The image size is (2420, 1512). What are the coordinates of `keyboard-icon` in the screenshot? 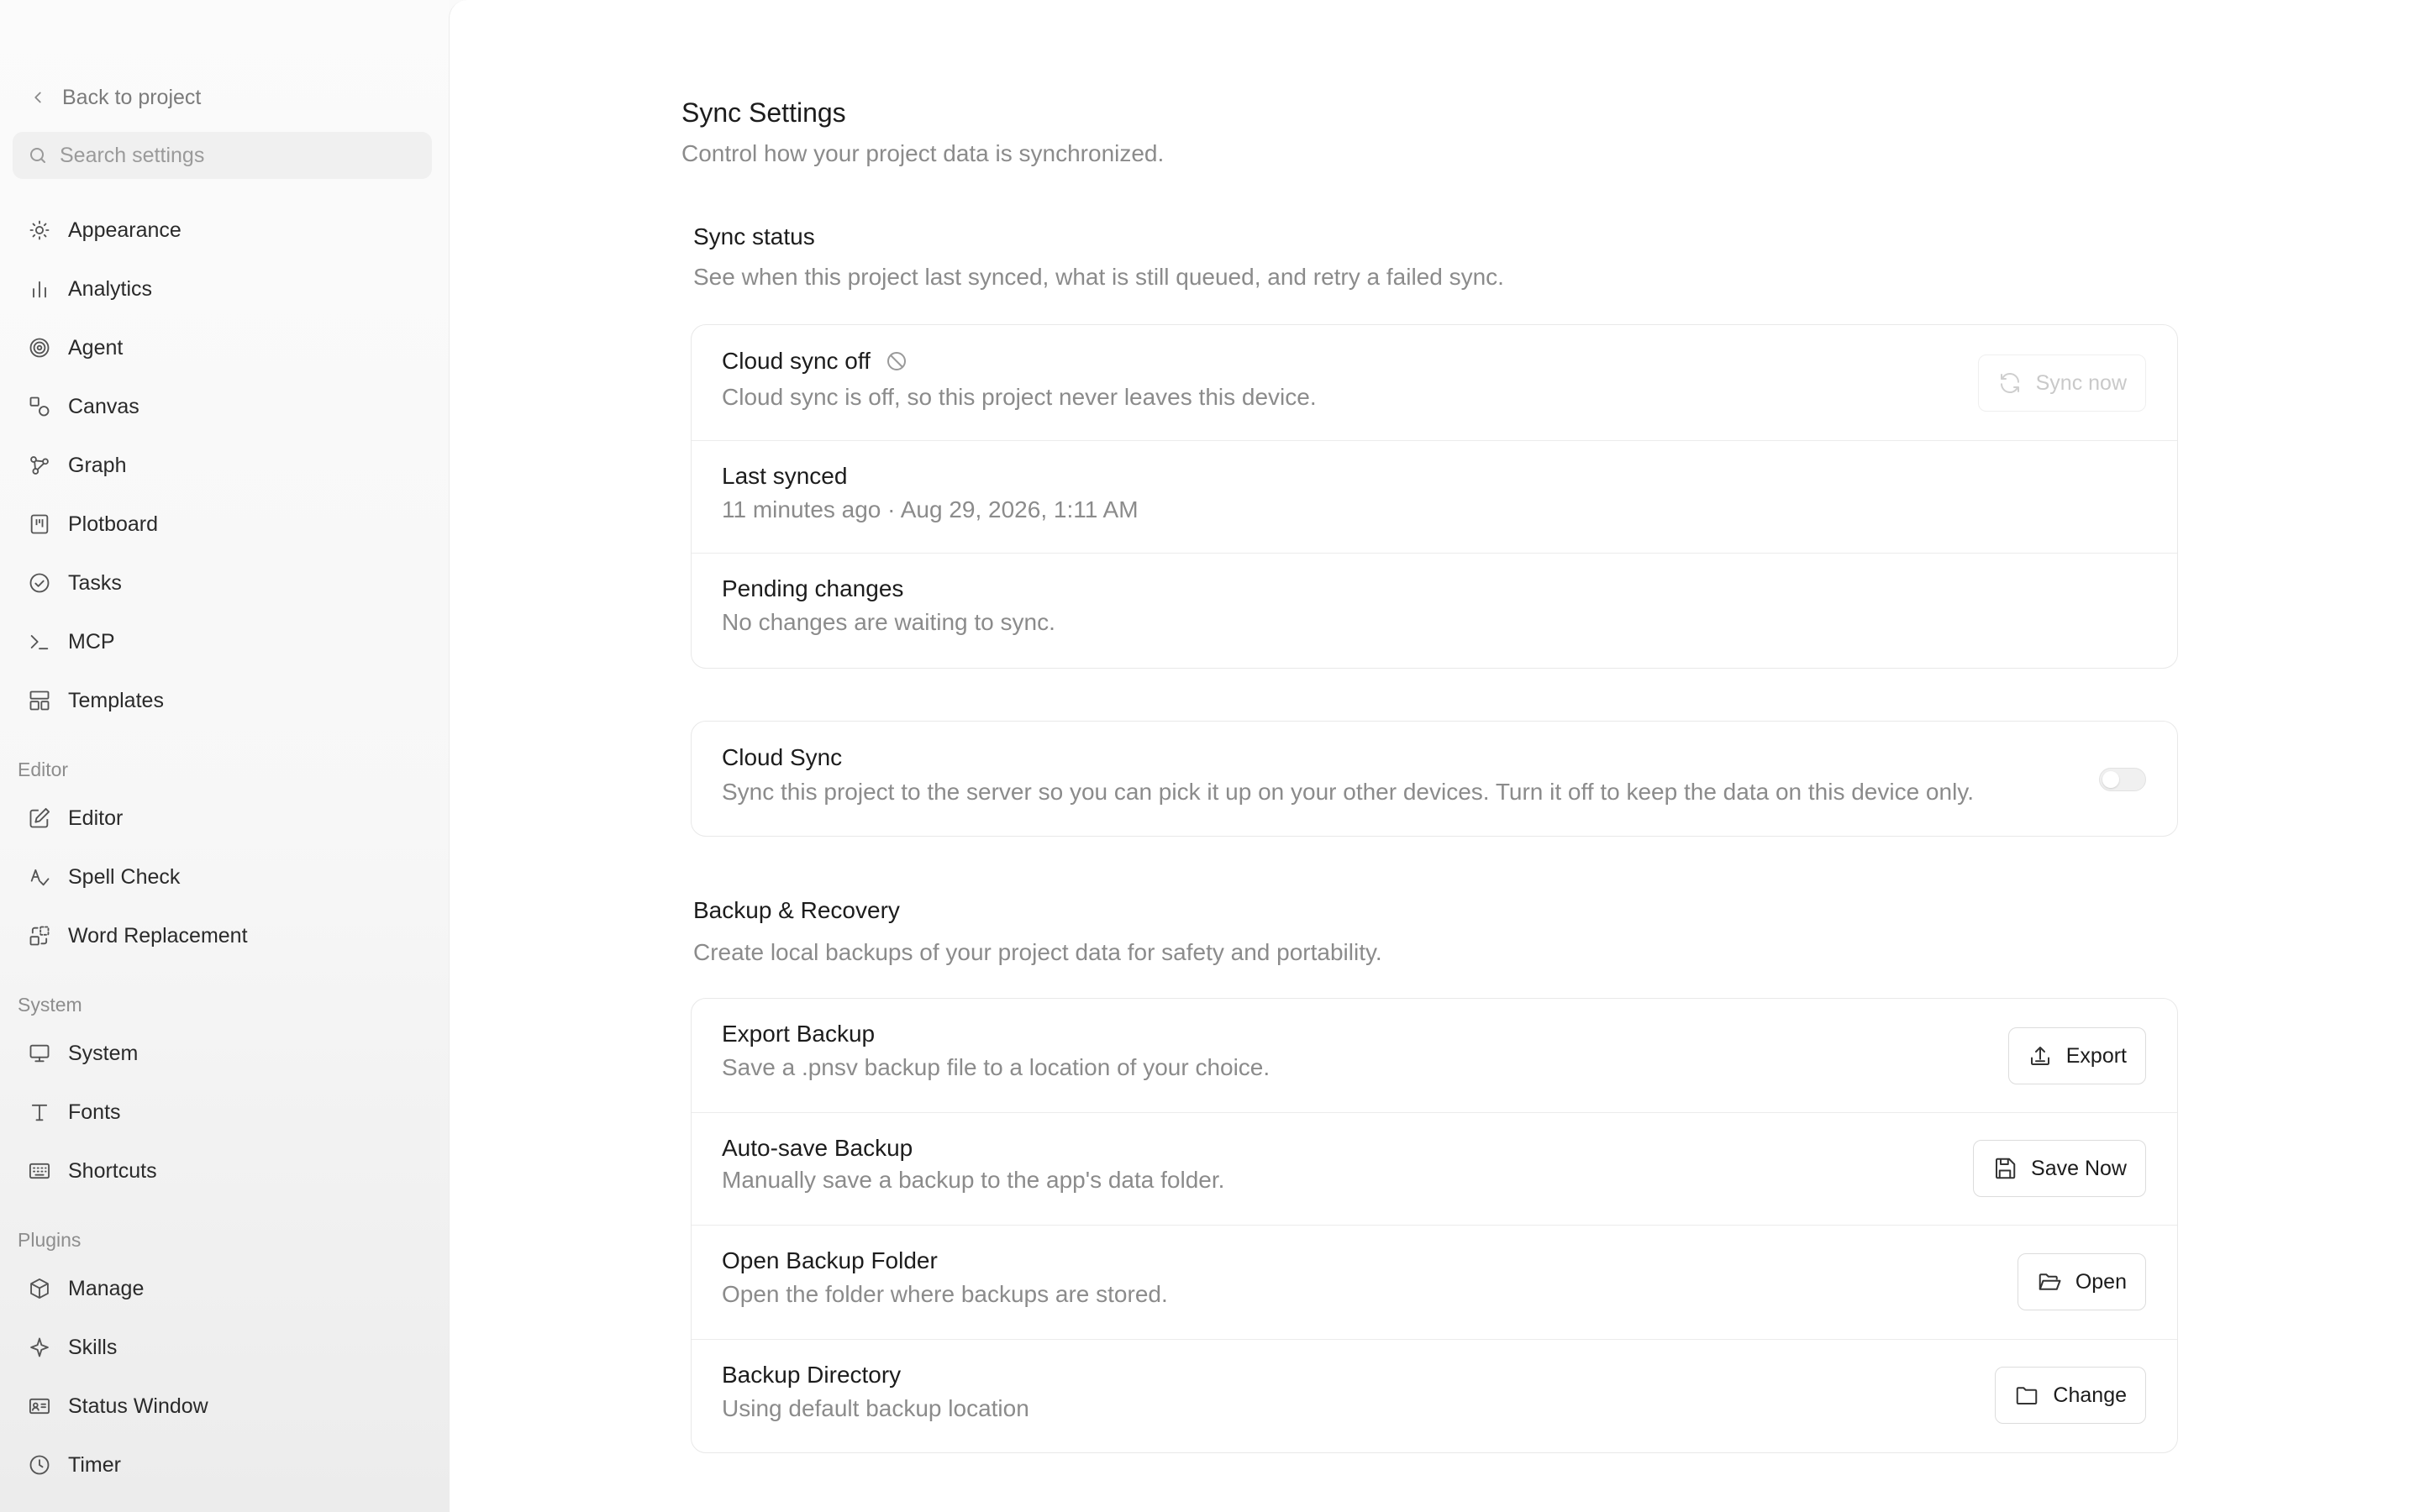 It's located at (39, 1171).